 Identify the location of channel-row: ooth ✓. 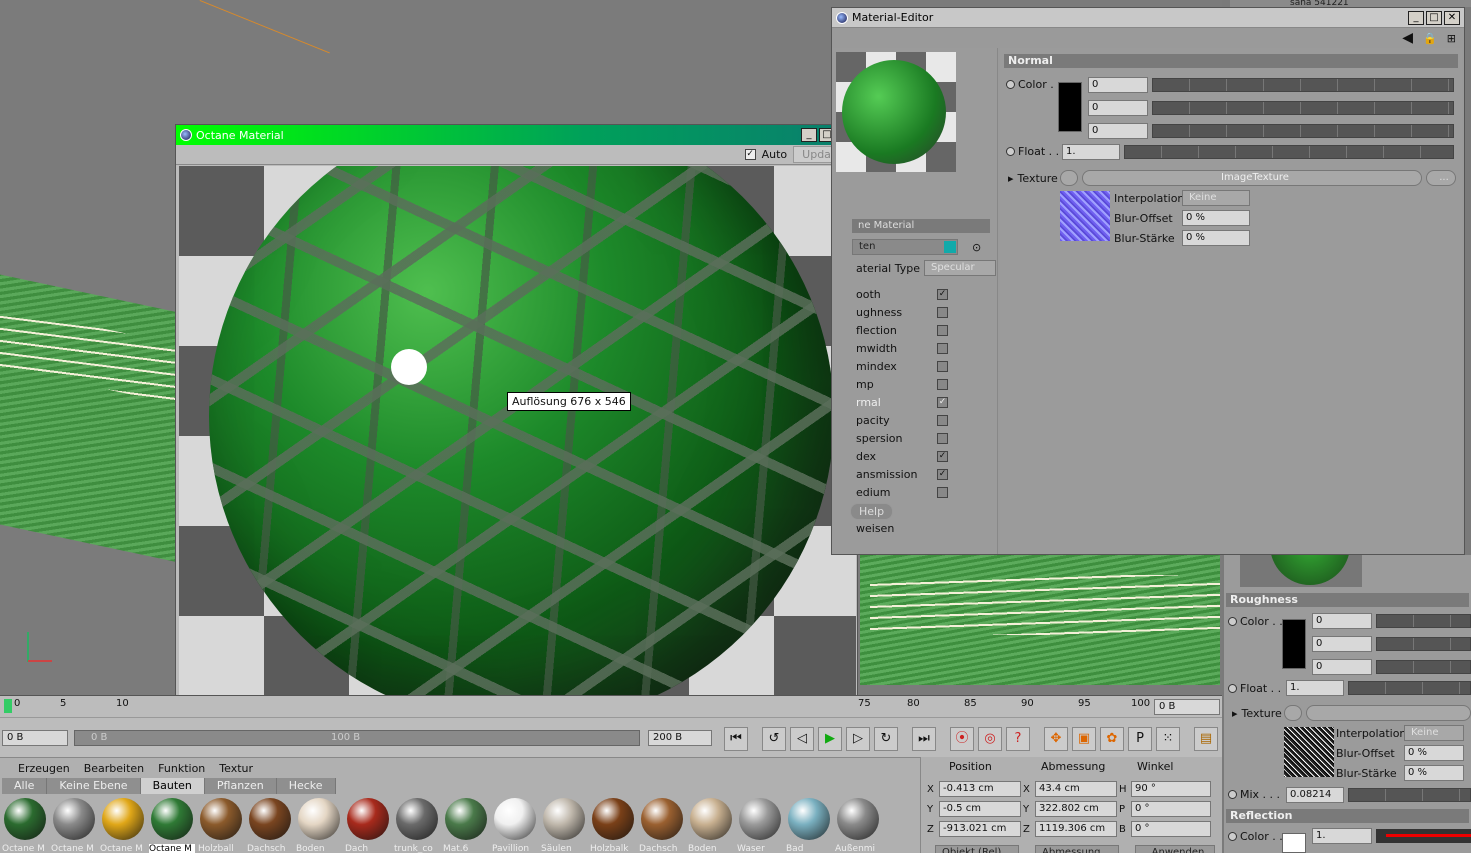
(926, 294).